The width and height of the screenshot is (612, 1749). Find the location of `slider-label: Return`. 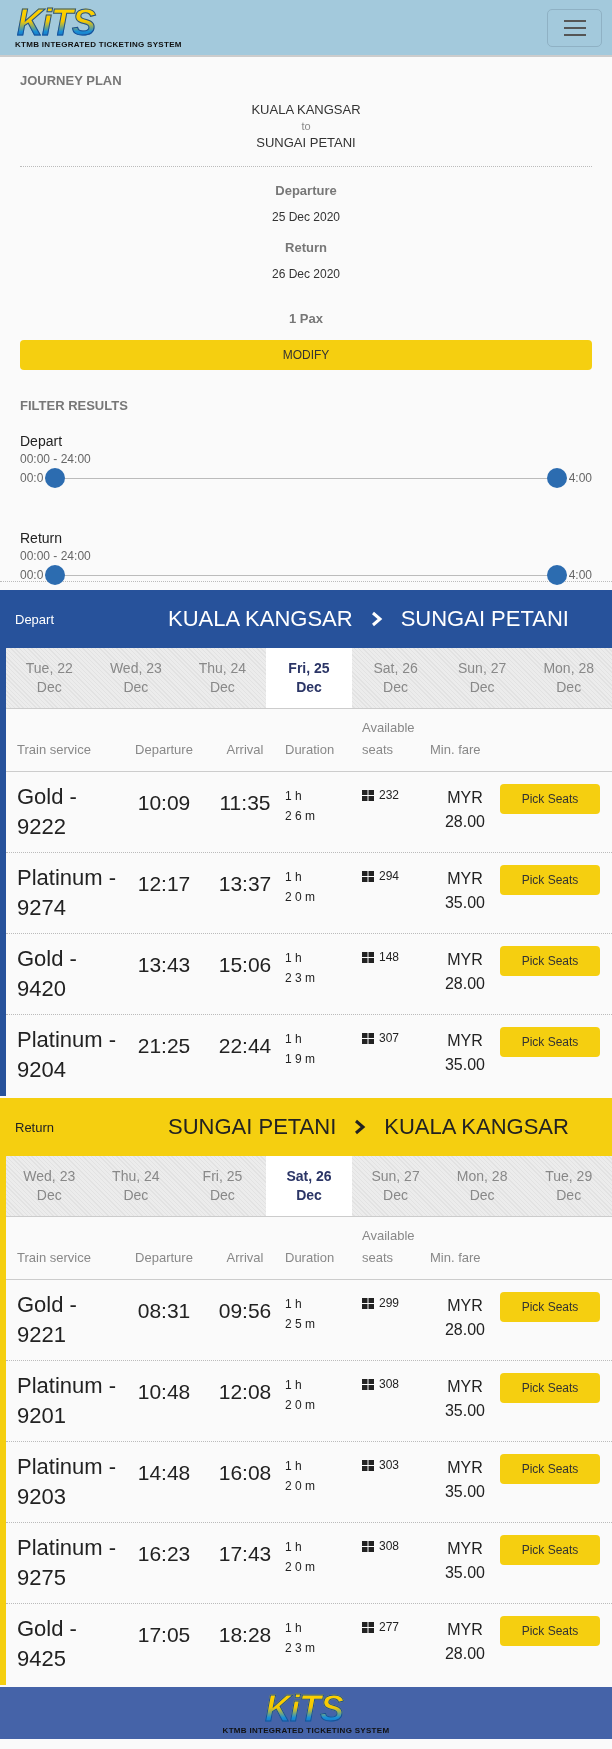

slider-label: Return is located at coordinates (42, 538).